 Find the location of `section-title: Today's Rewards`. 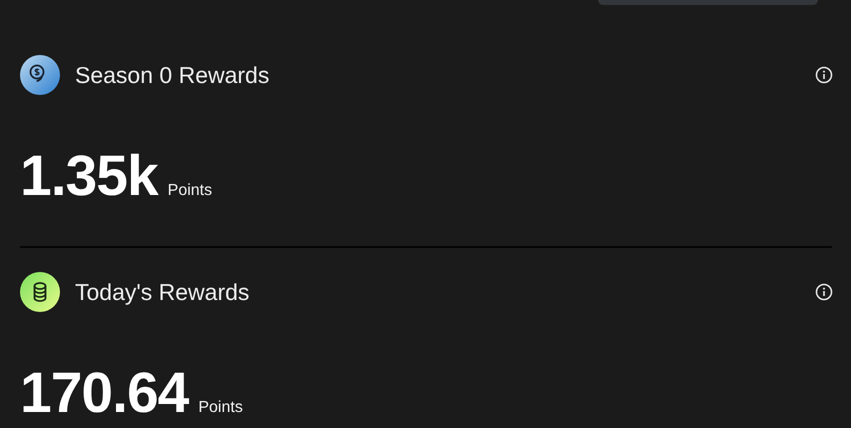

section-title: Today's Rewards is located at coordinates (162, 292).